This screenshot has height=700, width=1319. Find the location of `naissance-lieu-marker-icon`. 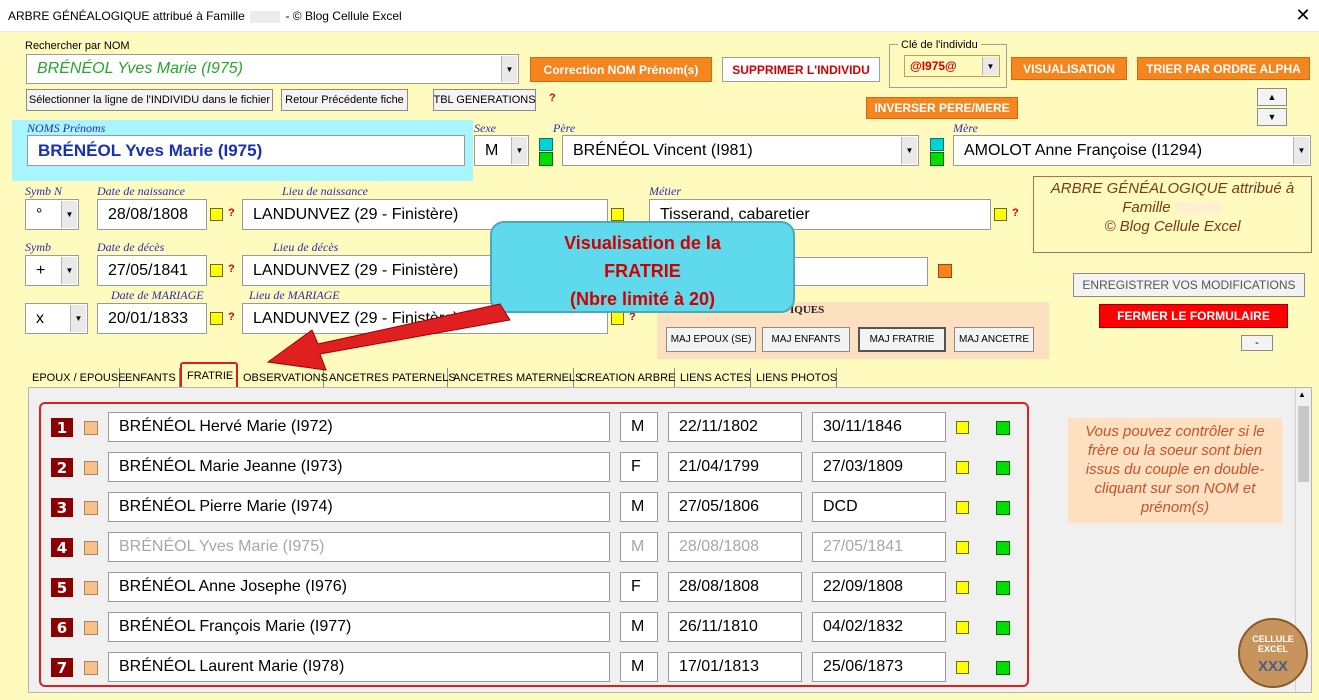

naissance-lieu-marker-icon is located at coordinates (617, 214).